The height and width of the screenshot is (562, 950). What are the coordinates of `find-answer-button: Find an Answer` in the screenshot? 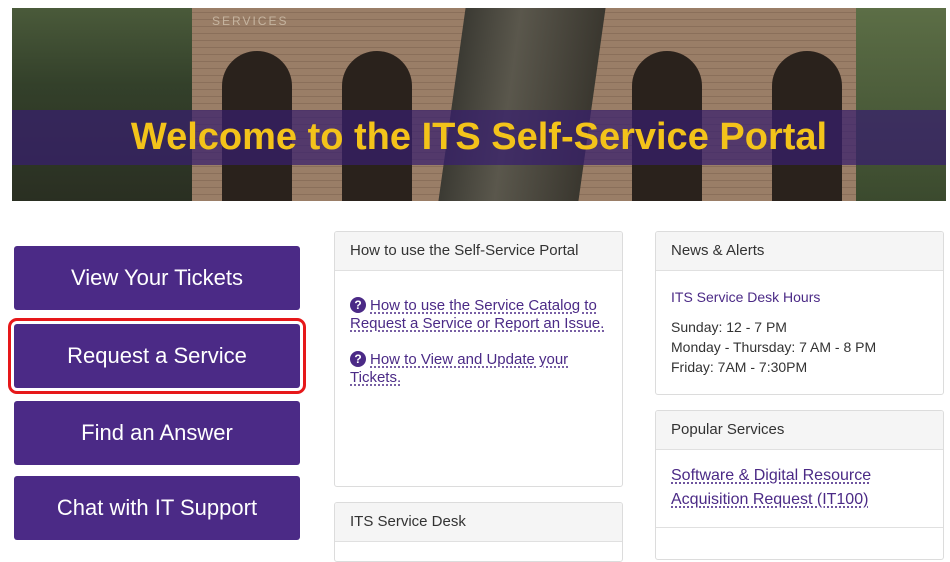 It's located at (157, 433).